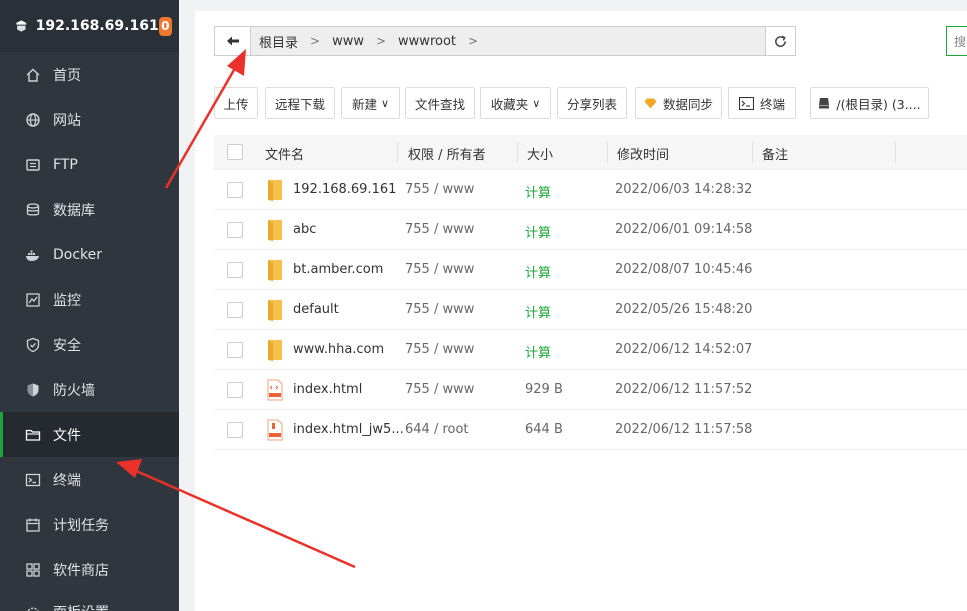 The height and width of the screenshot is (611, 967). I want to click on file-mtime: 2022/08/07 10:45:46, so click(684, 269).